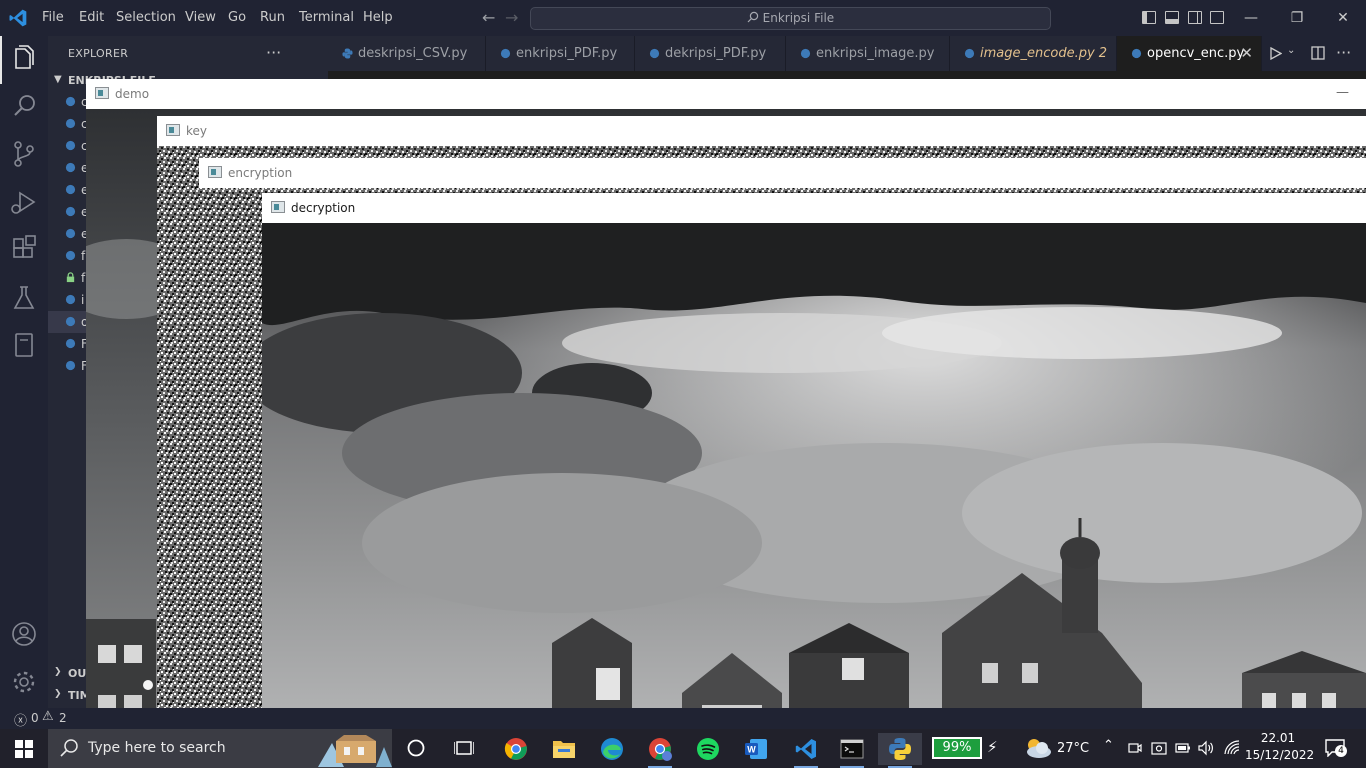 This screenshot has height=768, width=1366. Describe the element at coordinates (1276, 53) in the screenshot. I see `run-file-icon` at that location.